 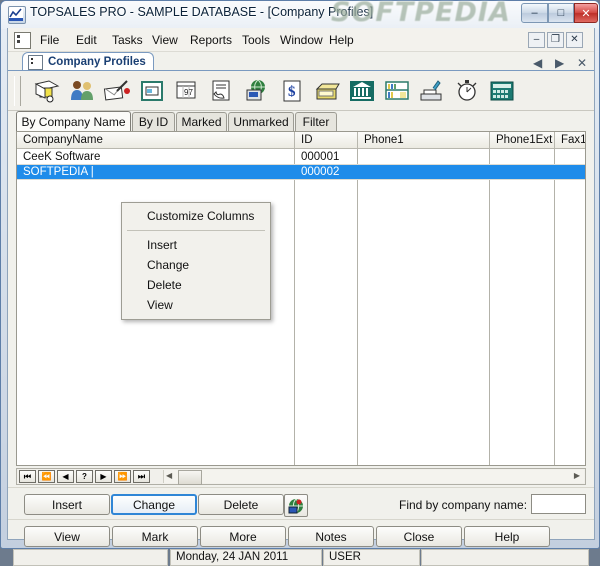 I want to click on delete-button-label: Delete, so click(x=241, y=504).